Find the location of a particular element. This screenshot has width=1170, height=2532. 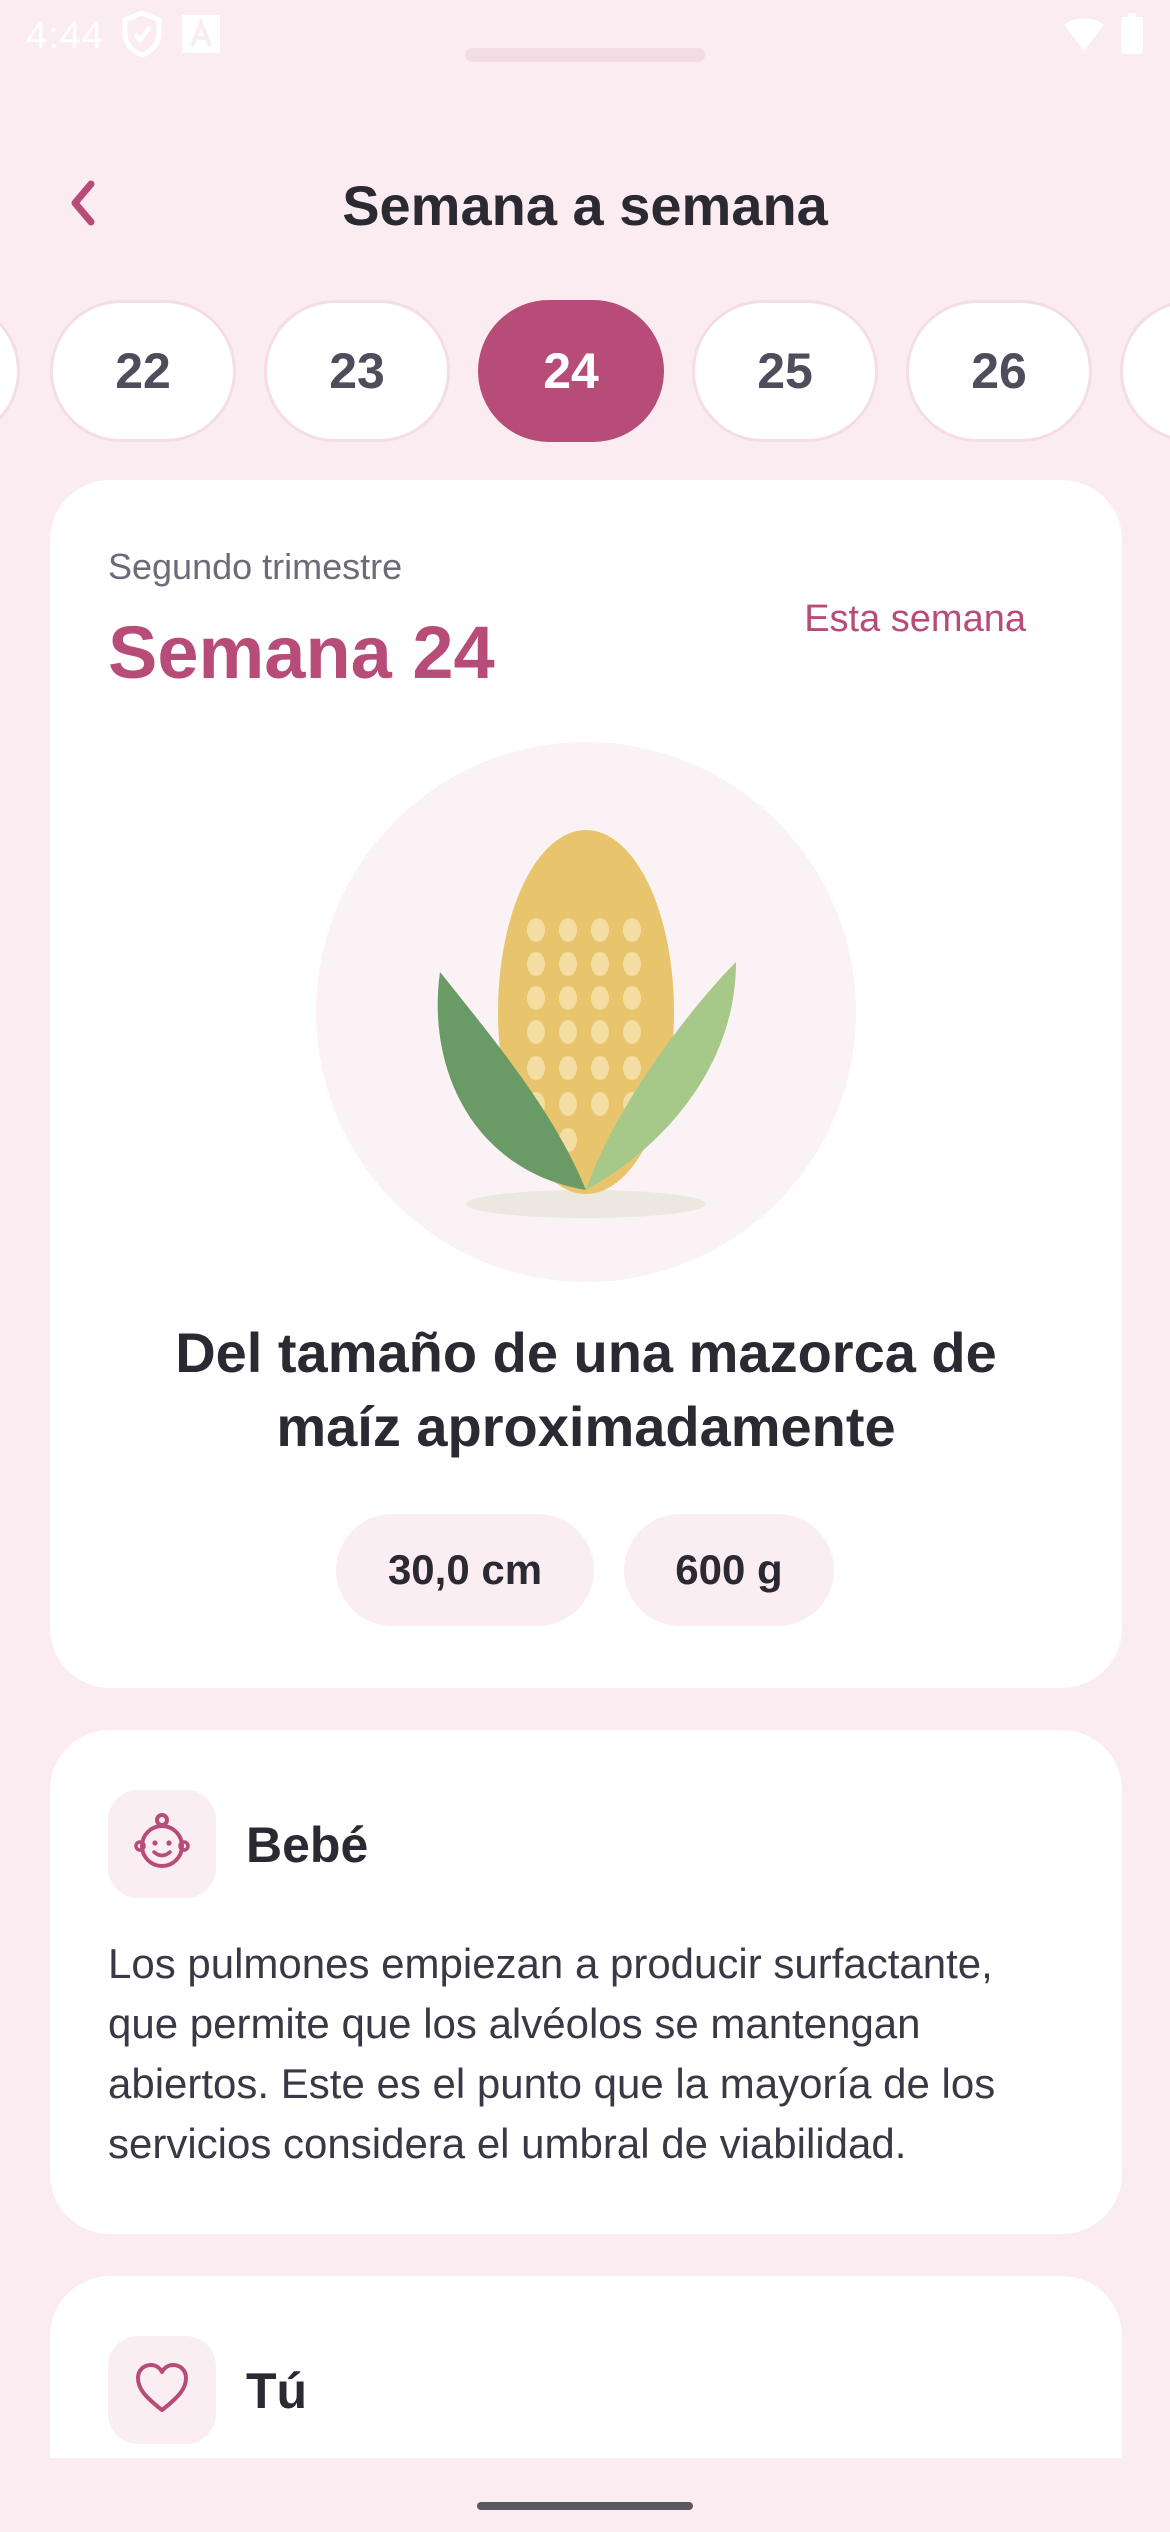

top-drag-handle is located at coordinates (585, 55).